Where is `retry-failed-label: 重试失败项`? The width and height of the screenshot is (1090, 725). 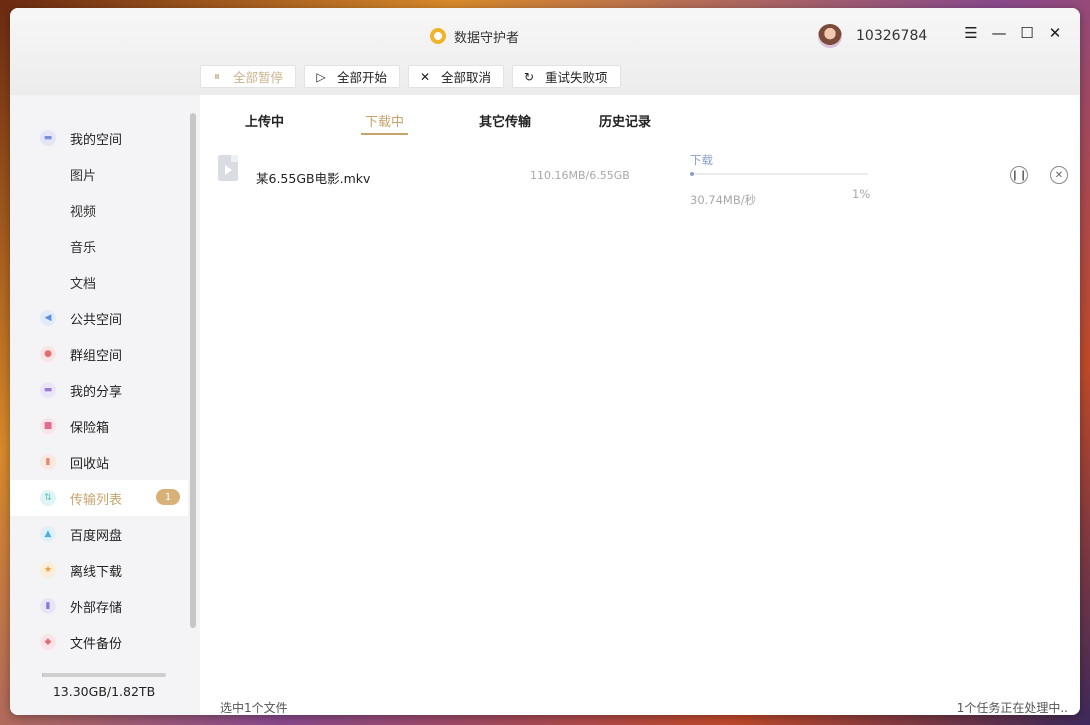 retry-failed-label: 重试失败项 is located at coordinates (576, 77).